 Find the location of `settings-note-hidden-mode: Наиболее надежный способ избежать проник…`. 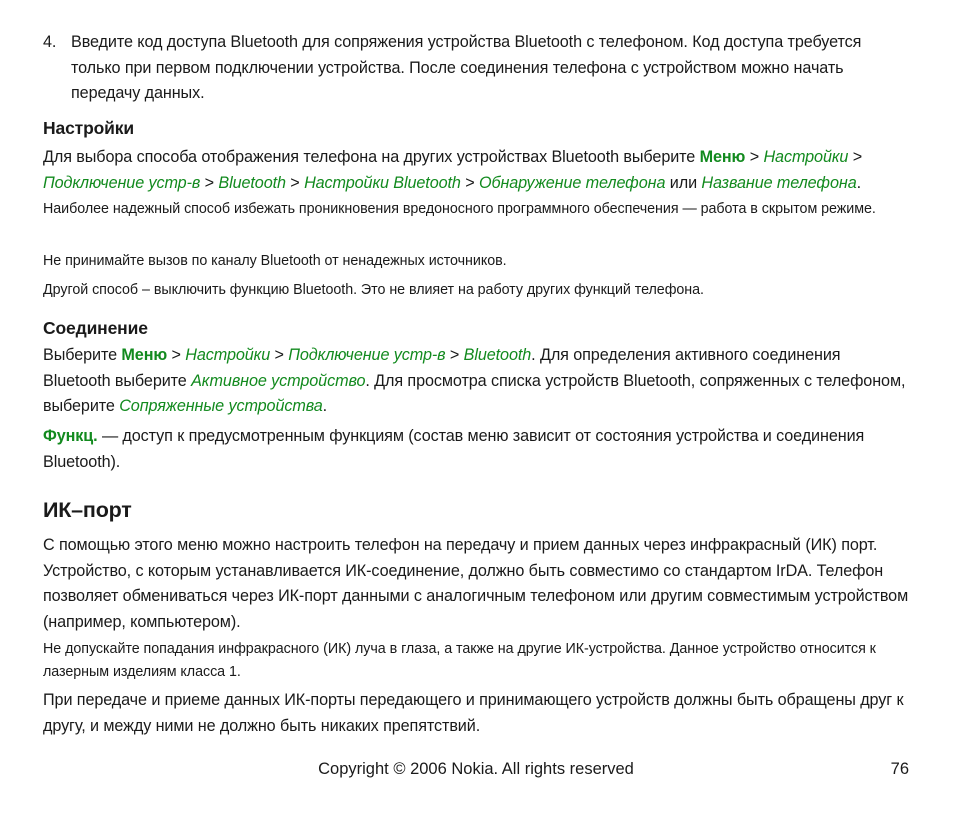

settings-note-hidden-mode: Наиболее надежный способ избежать проник… is located at coordinates (459, 209).